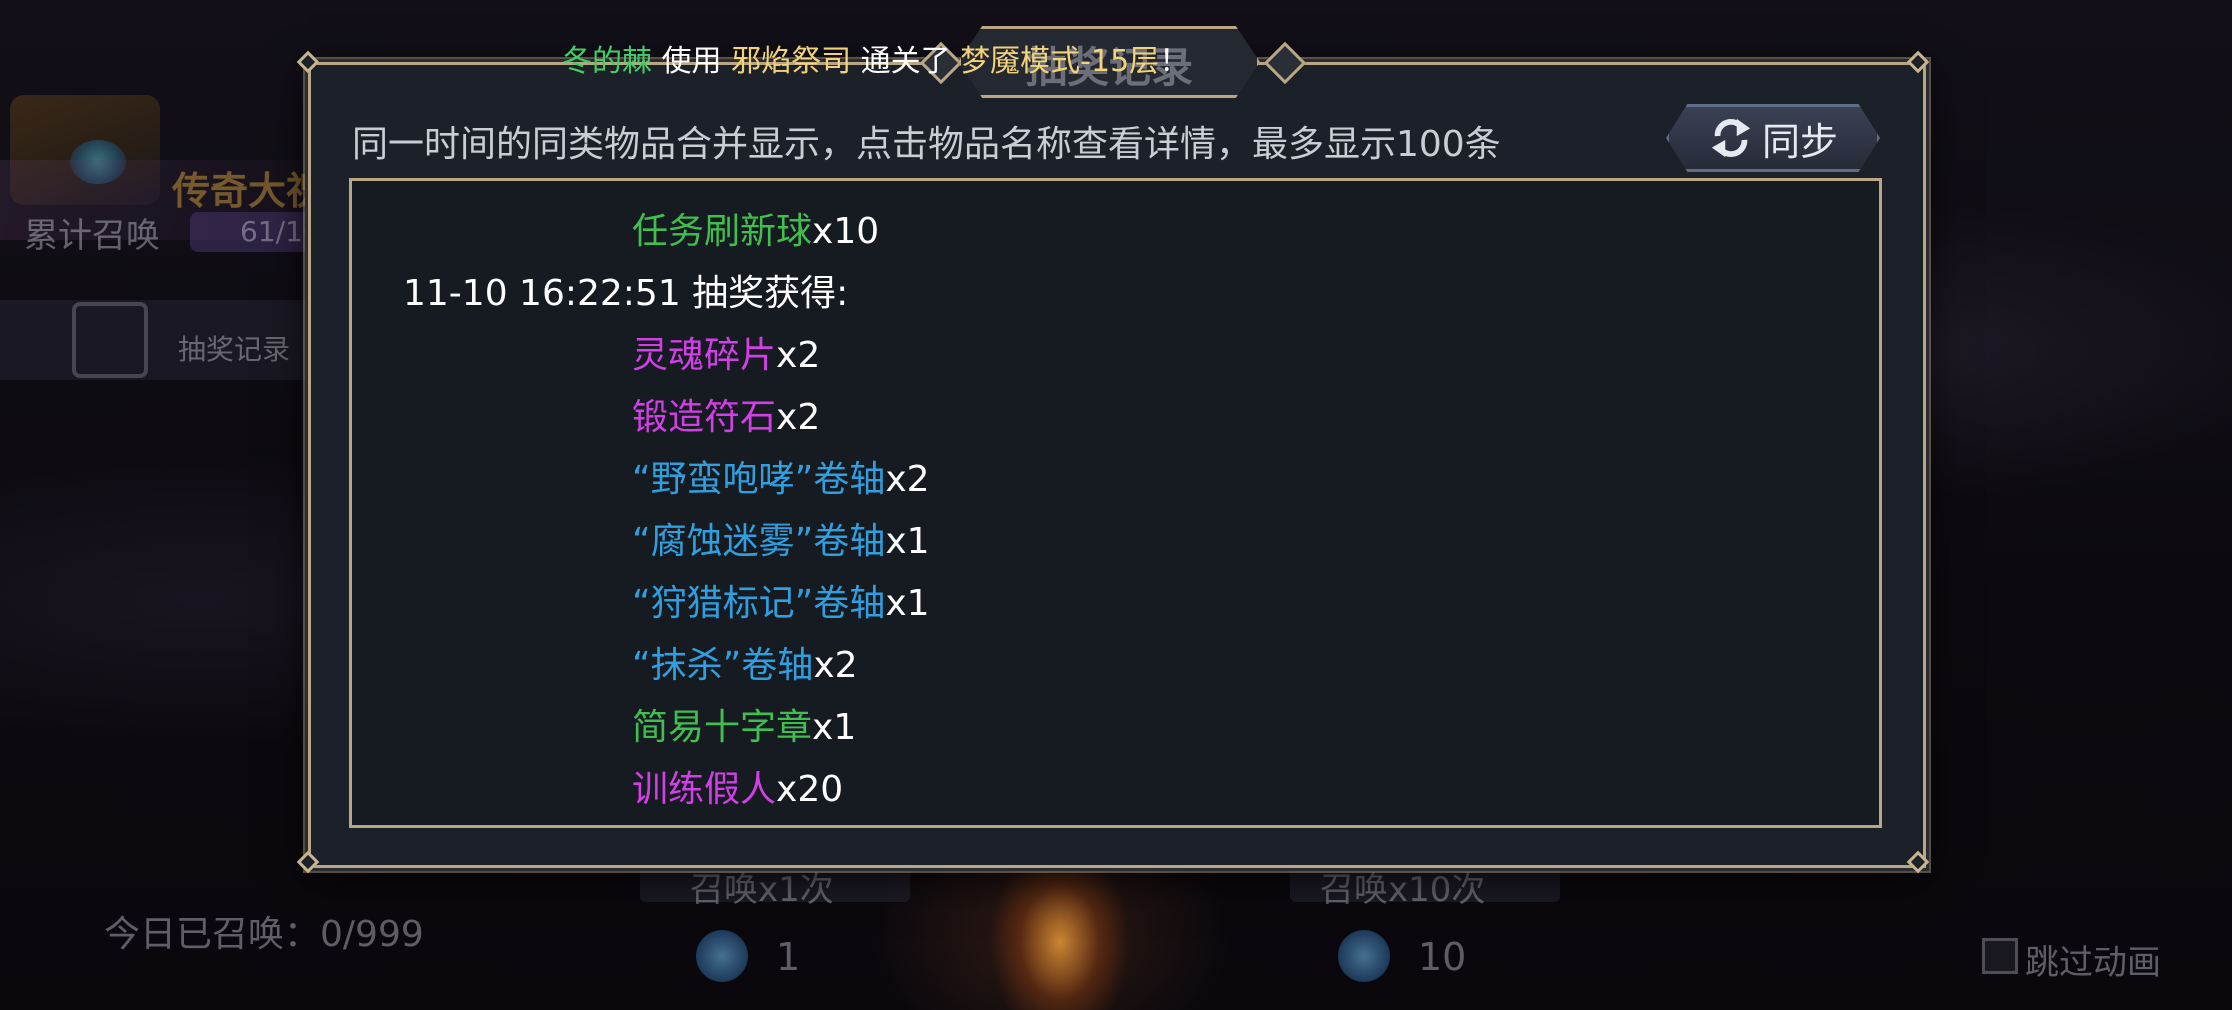 This screenshot has width=2232, height=1010. What do you see at coordinates (846, 231) in the screenshot?
I see `item-count: x10` at bounding box center [846, 231].